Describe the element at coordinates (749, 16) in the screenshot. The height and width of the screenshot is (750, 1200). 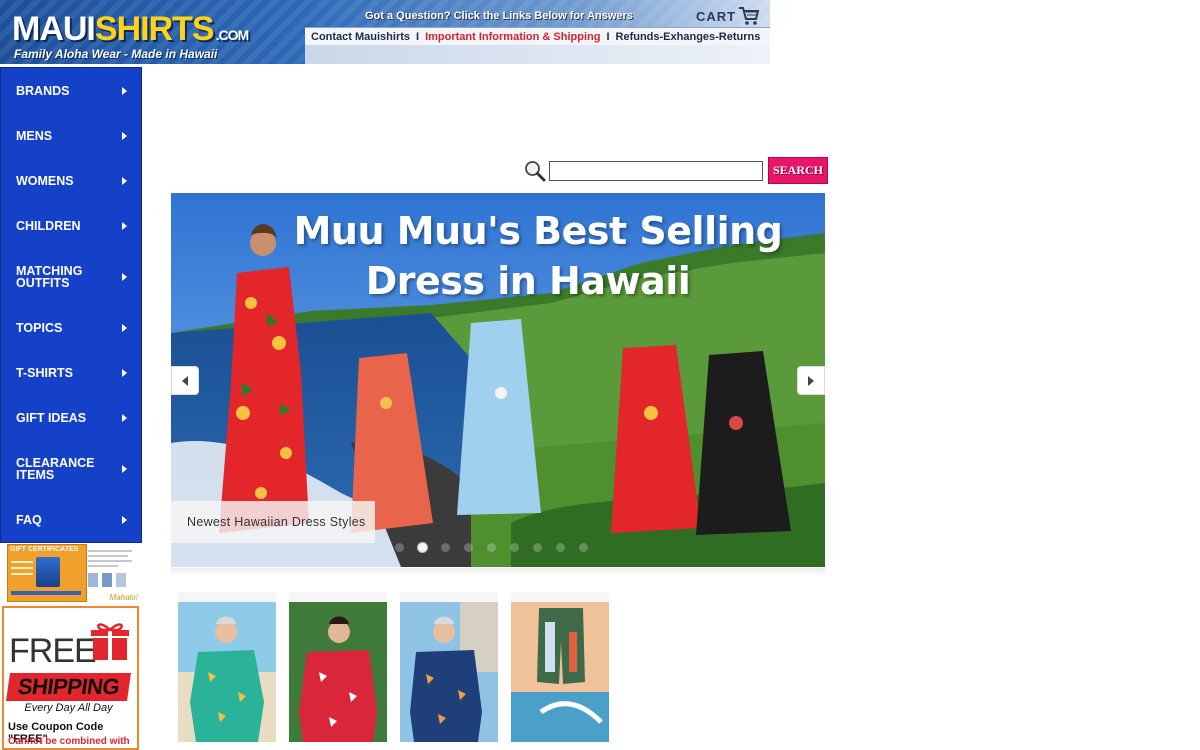
I see `cart-icon` at that location.